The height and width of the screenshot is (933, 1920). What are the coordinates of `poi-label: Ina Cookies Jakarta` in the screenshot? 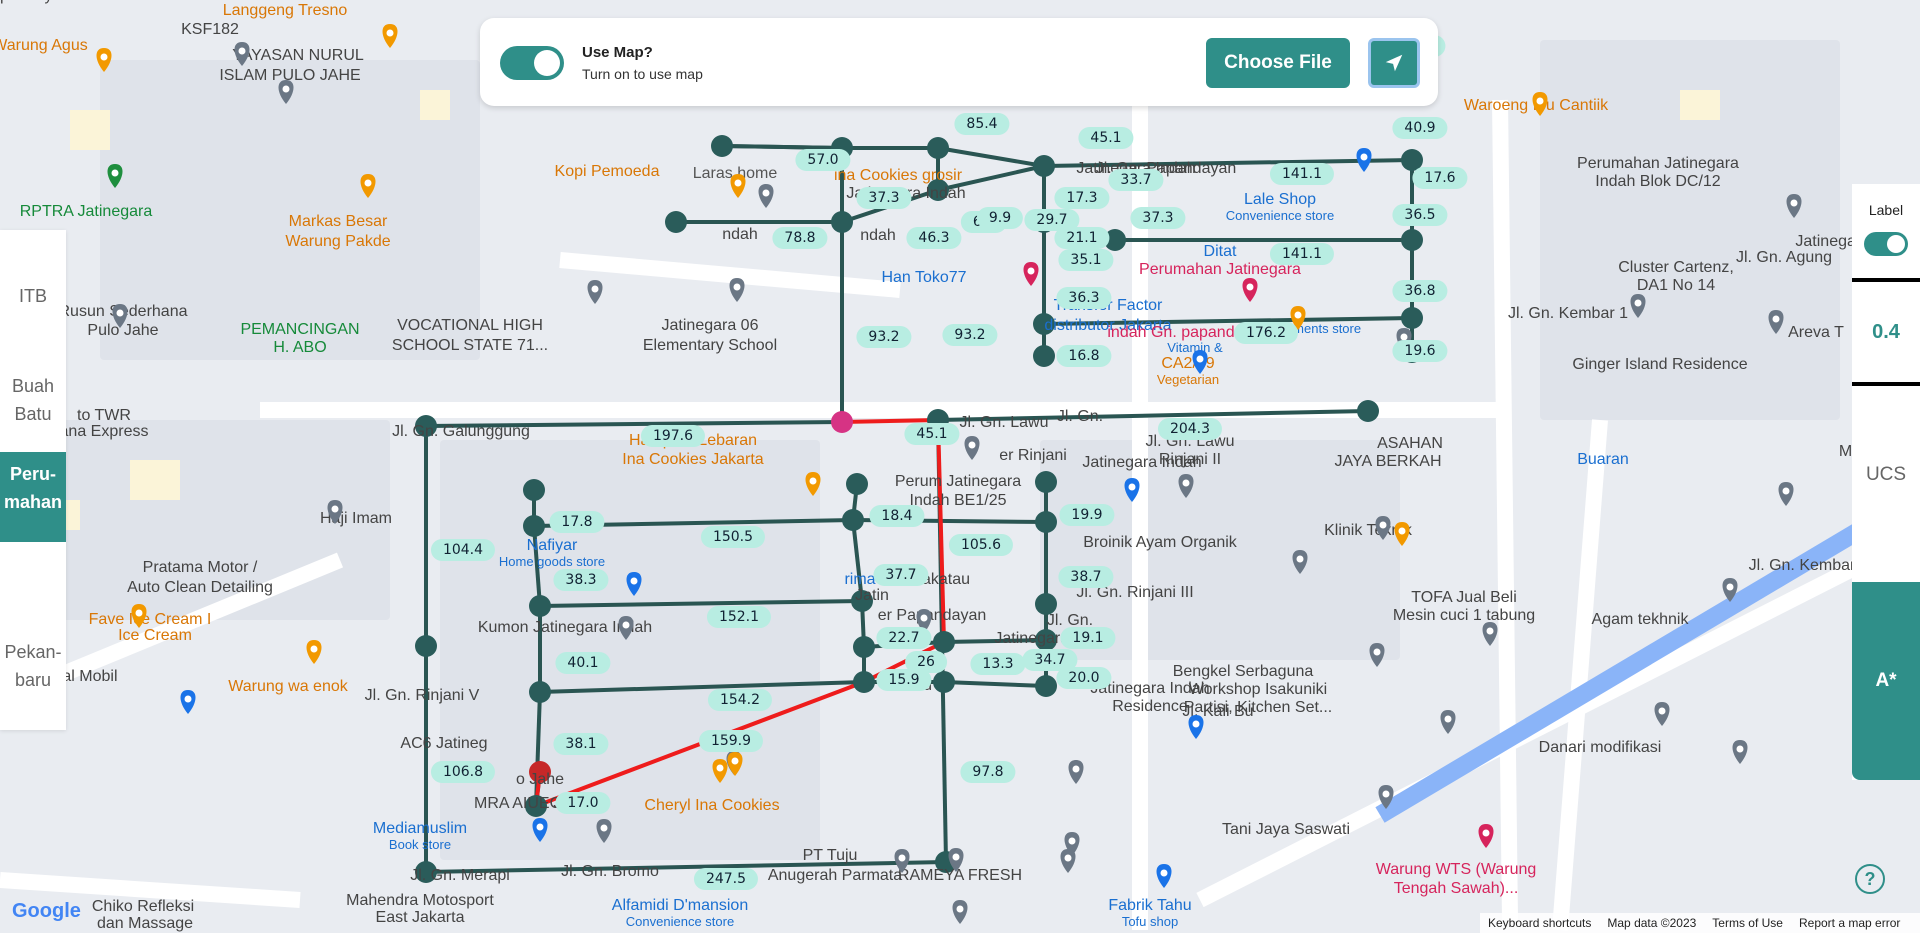 It's located at (693, 459).